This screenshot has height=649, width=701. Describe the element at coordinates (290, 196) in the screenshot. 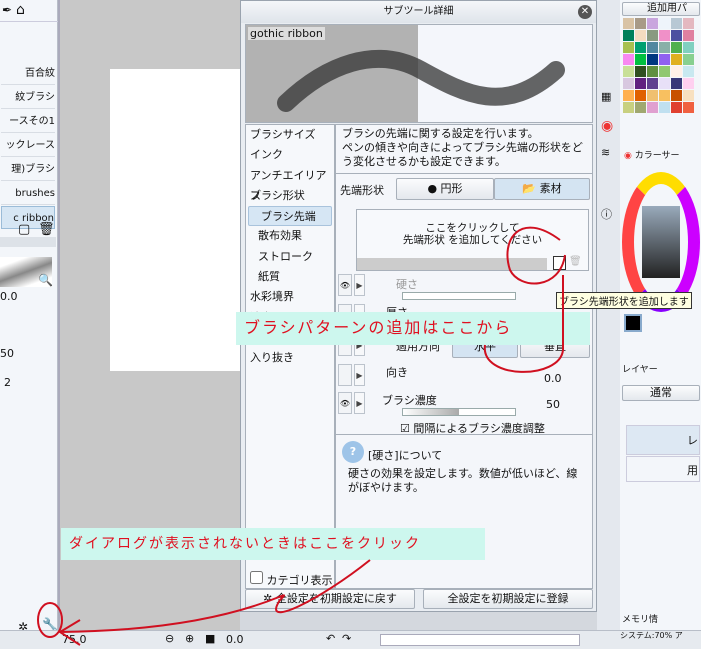

I see `category-brush-shape: ブラシ形状` at that location.